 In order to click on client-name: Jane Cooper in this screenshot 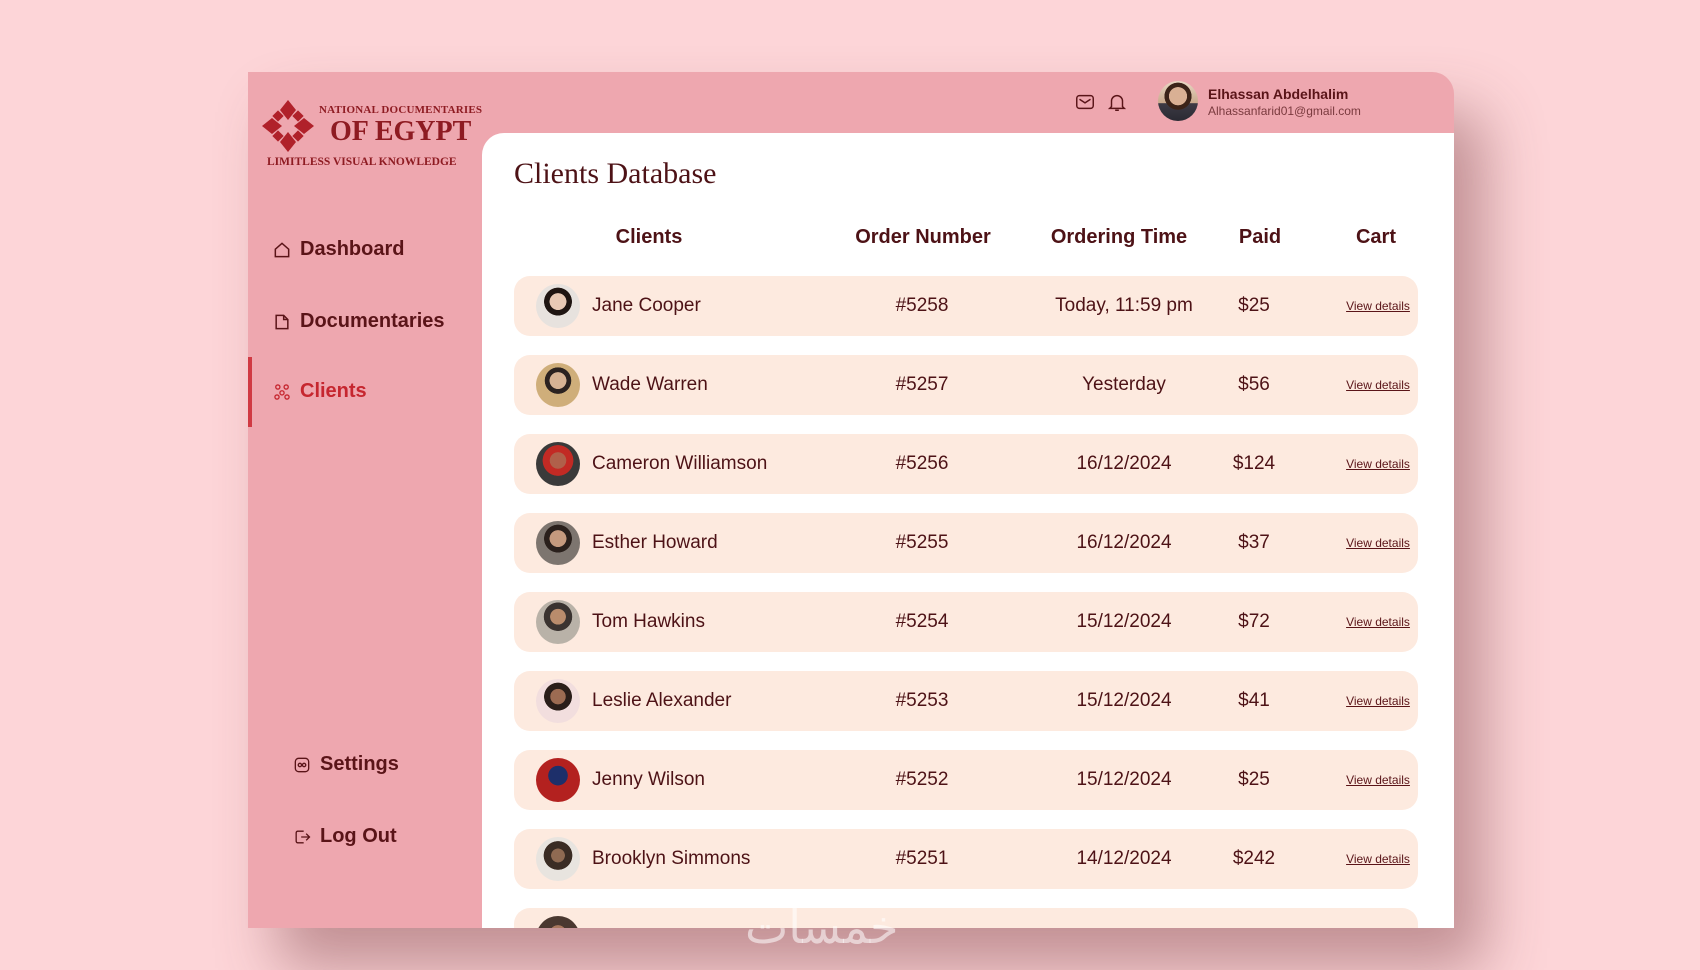, I will do `click(646, 305)`.